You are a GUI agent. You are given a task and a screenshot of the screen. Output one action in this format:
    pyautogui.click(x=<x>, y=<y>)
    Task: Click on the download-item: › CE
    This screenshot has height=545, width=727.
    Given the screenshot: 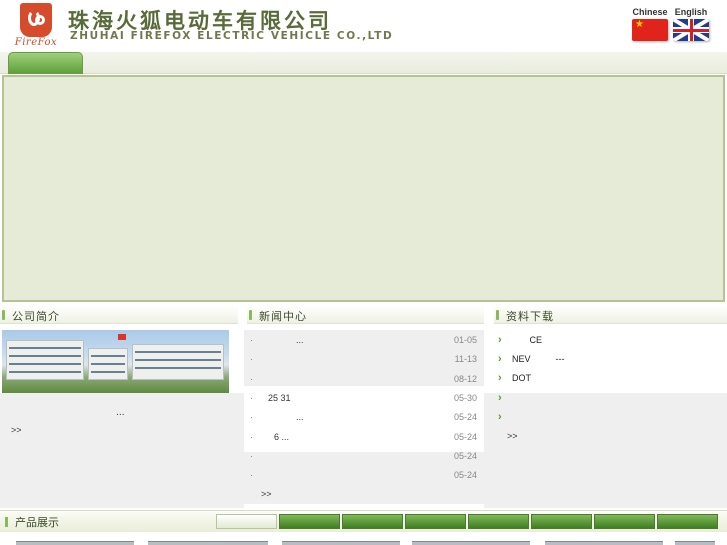 What is the action you would take?
    pyautogui.click(x=611, y=341)
    